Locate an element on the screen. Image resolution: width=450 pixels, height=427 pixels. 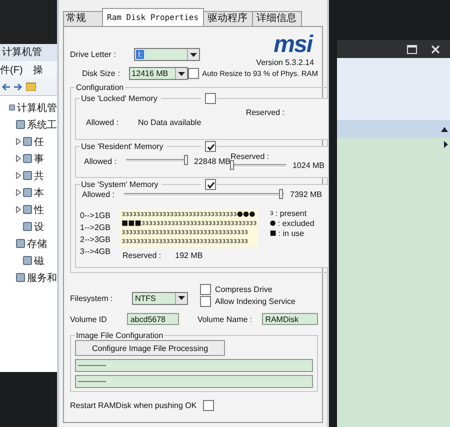
menu-item: 操 is located at coordinates (37, 69).